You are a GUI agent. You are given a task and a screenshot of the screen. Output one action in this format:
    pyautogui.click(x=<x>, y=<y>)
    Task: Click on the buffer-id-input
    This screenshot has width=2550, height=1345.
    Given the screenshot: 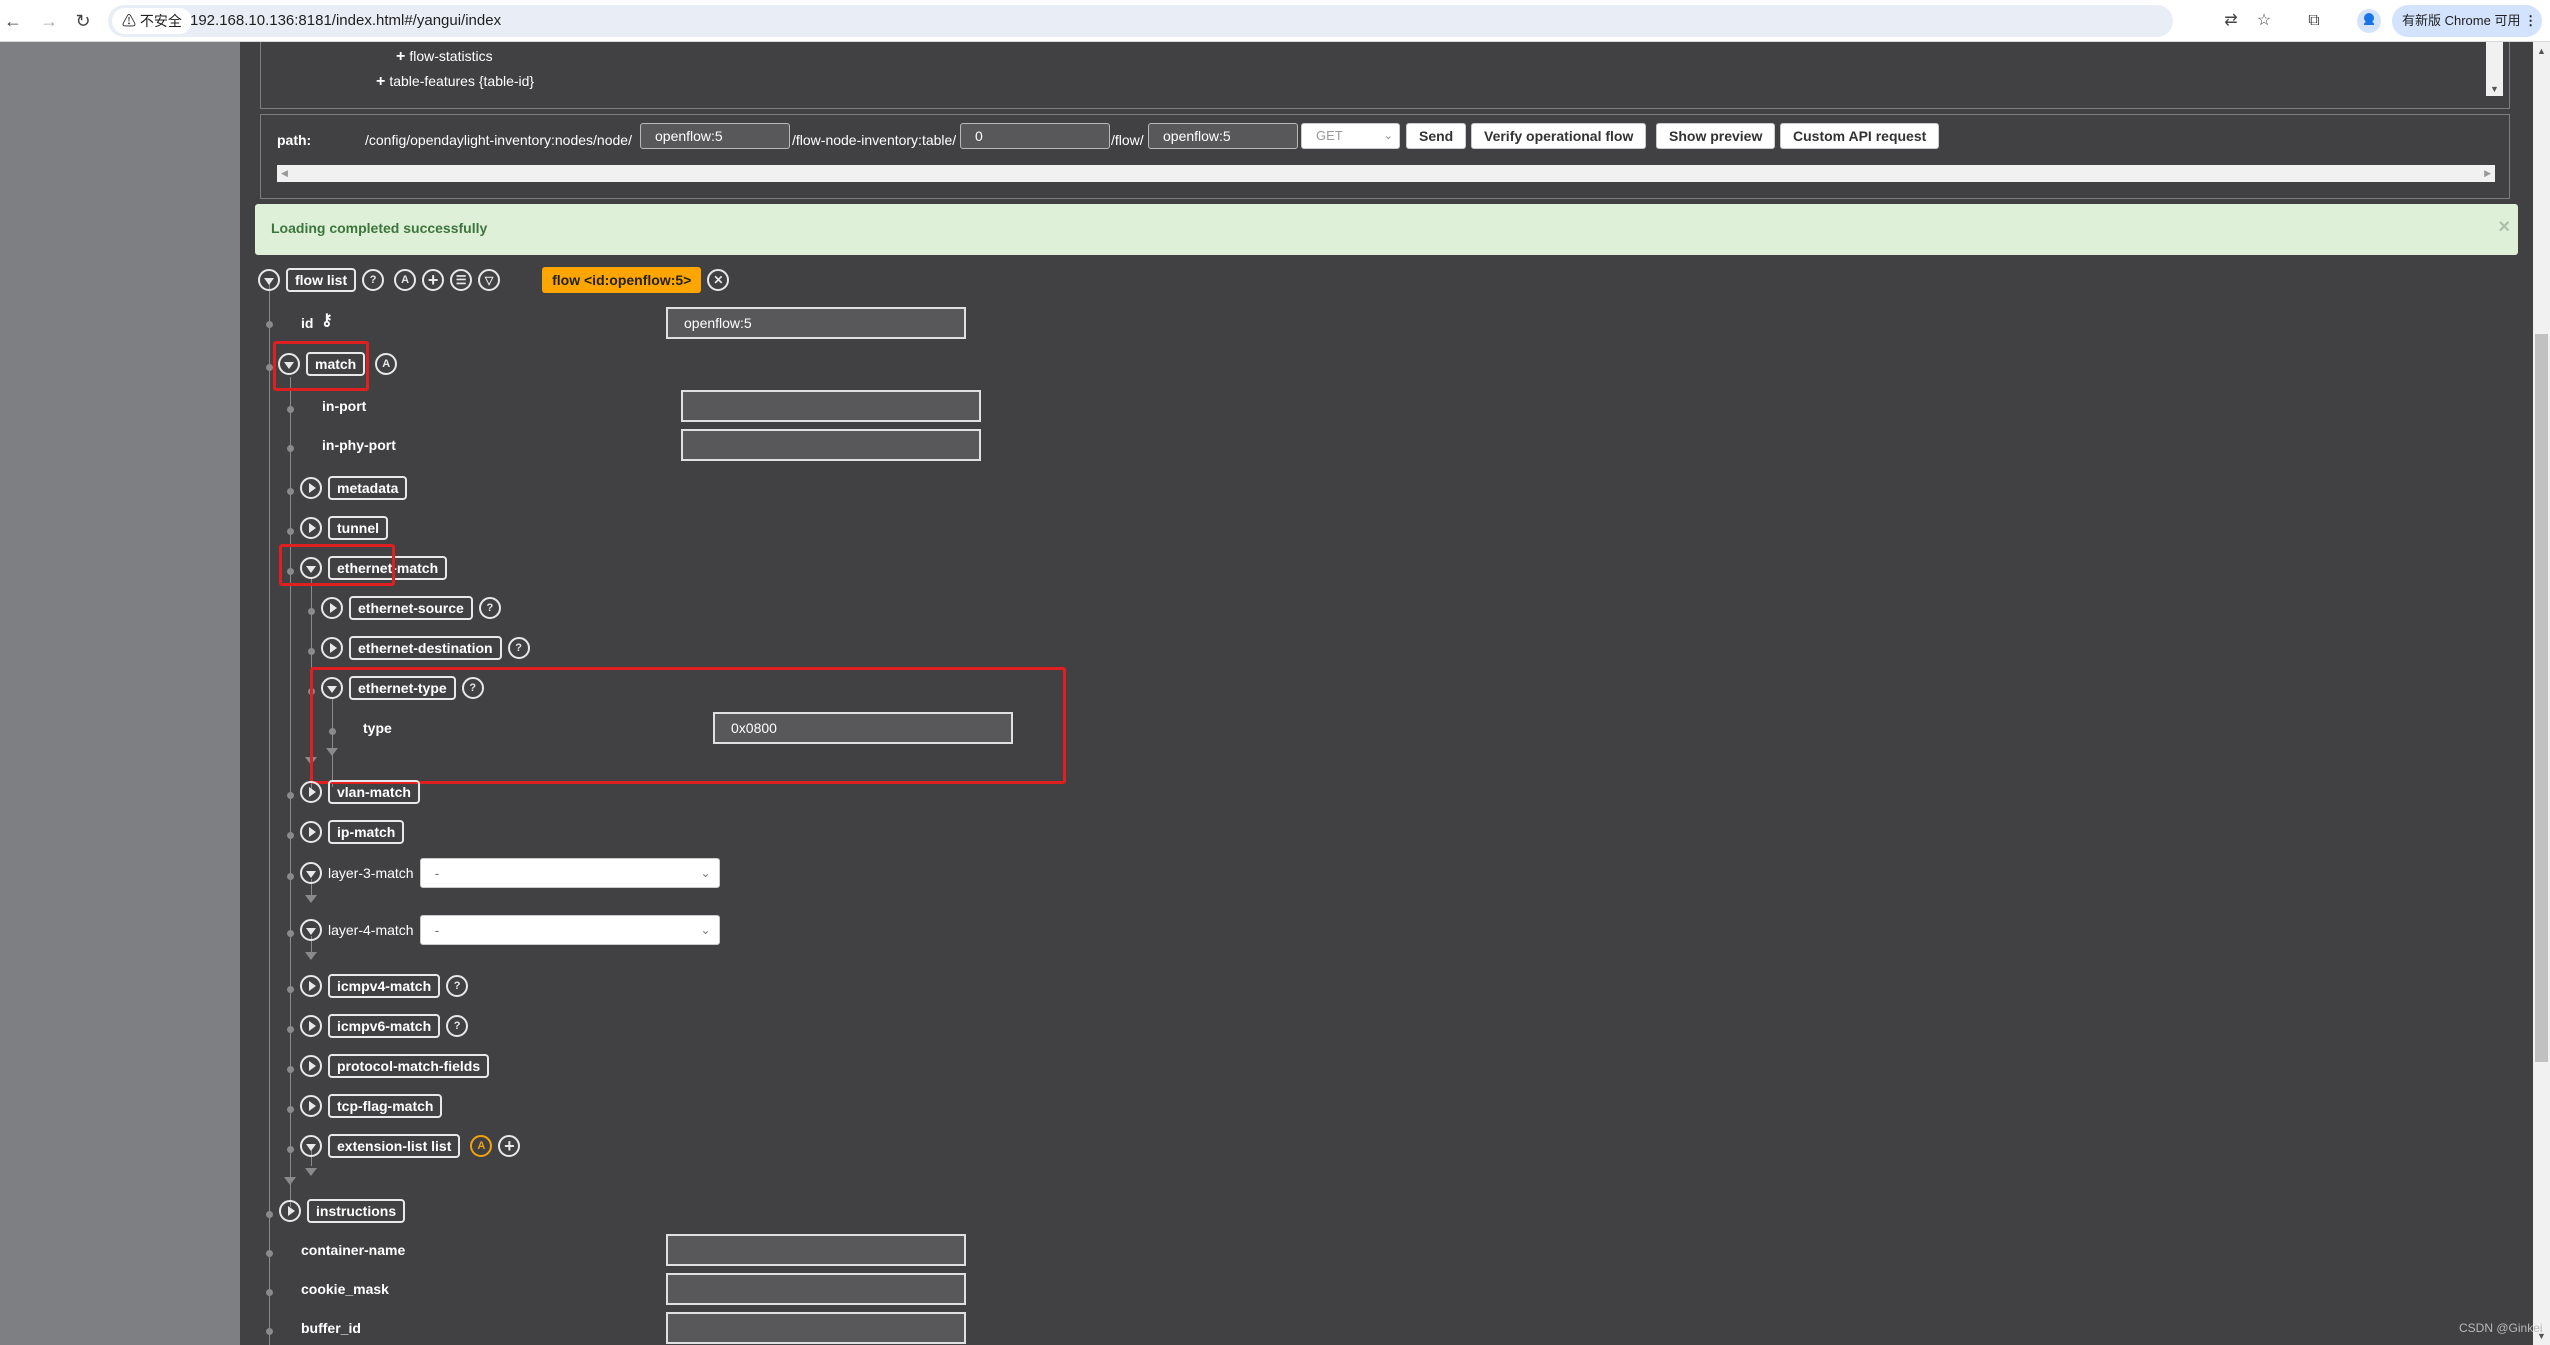 What is the action you would take?
    pyautogui.click(x=816, y=1328)
    